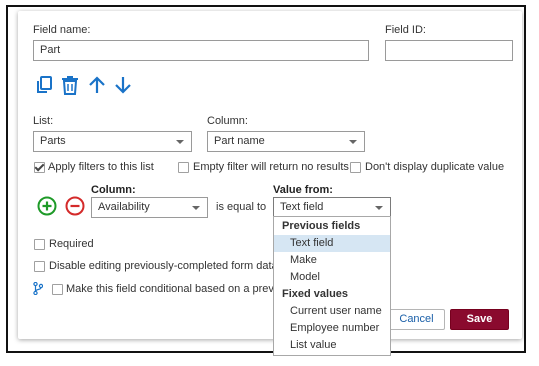 The height and width of the screenshot is (366, 539). I want to click on column-select-value: Part name, so click(239, 141).